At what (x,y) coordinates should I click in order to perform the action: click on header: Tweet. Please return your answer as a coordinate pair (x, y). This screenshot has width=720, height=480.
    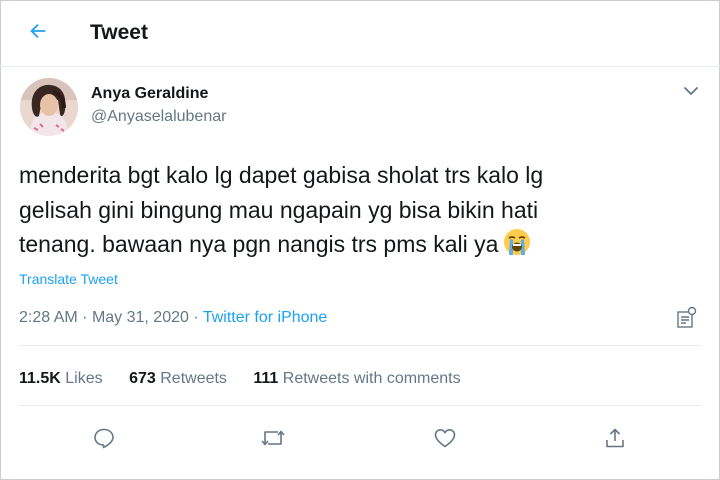
    Looking at the image, I should click on (360, 33).